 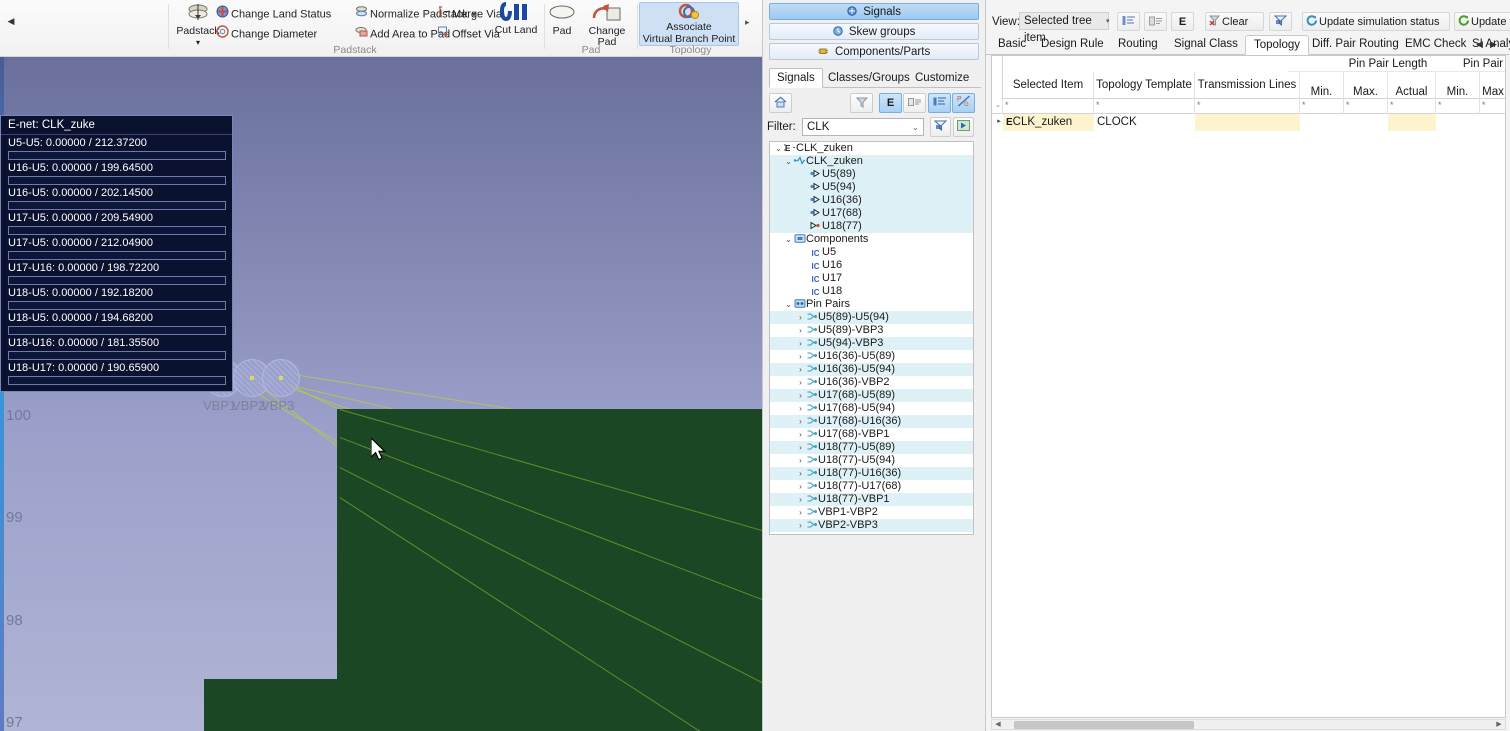 I want to click on tree-node: U18(77), so click(x=871, y=226).